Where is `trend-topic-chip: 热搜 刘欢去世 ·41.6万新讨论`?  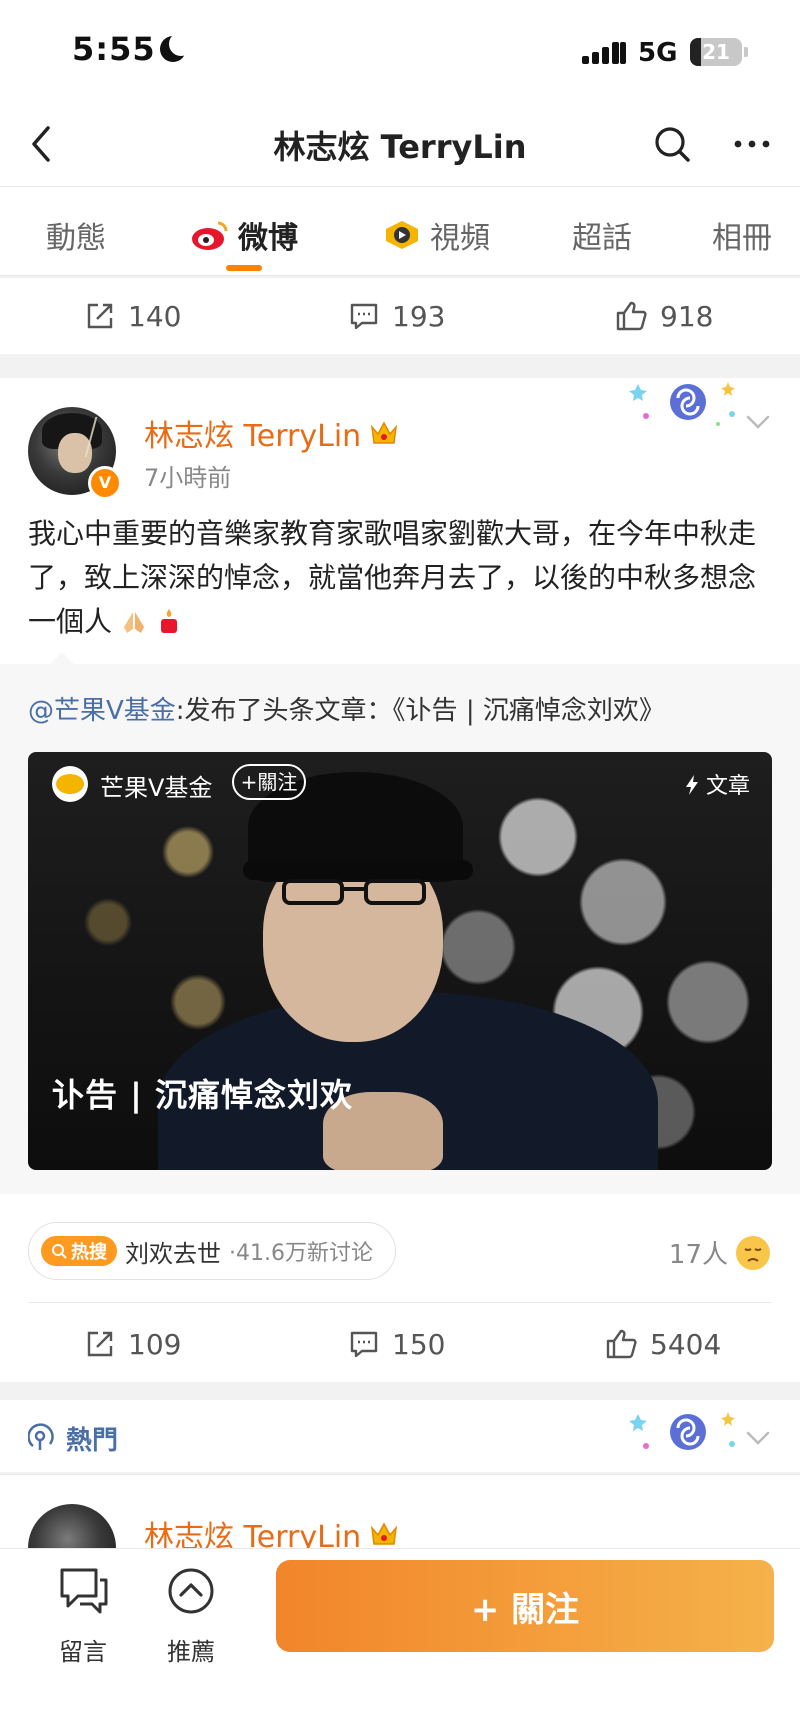
trend-topic-chip: 热搜 刘欢去世 ·41.6万新讨论 is located at coordinates (212, 1251).